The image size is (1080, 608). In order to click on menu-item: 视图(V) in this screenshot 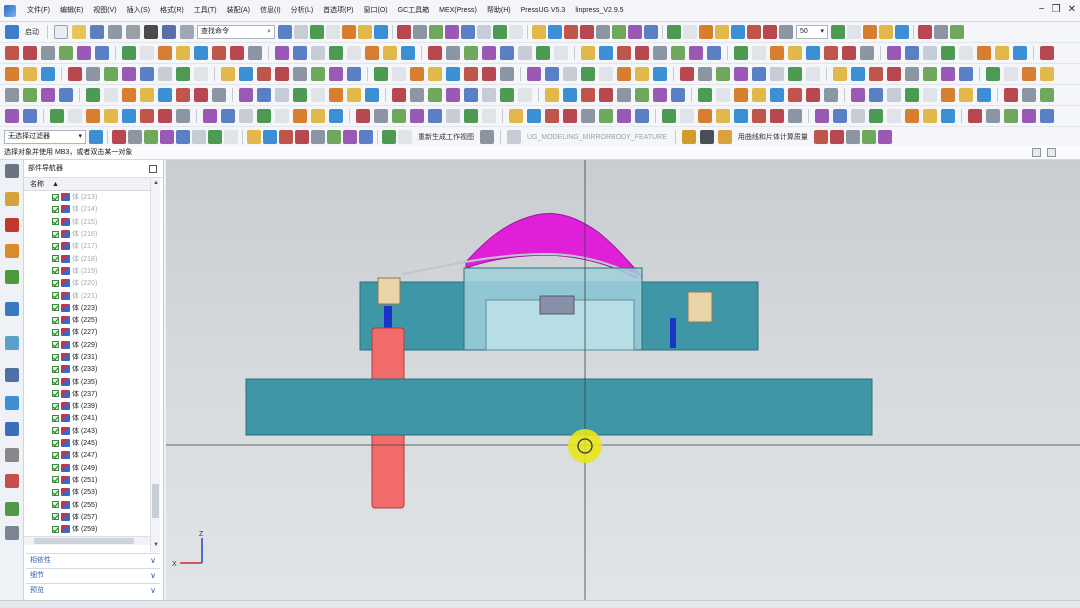, I will do `click(104, 11)`.